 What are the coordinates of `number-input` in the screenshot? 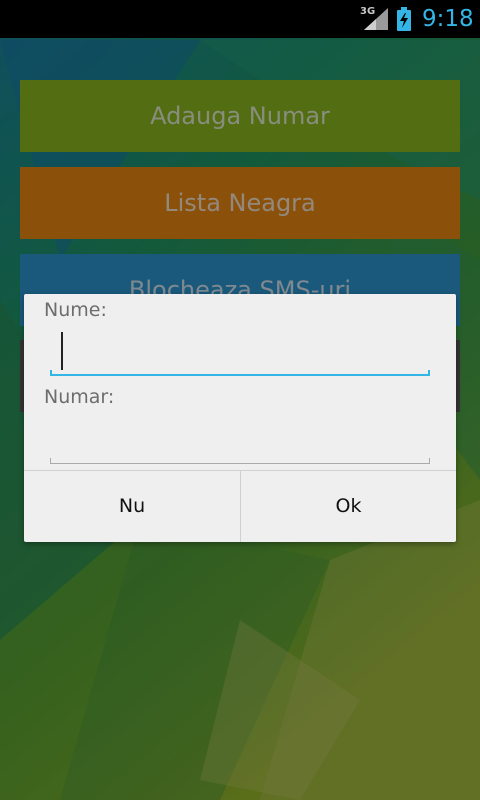 It's located at (244, 441).